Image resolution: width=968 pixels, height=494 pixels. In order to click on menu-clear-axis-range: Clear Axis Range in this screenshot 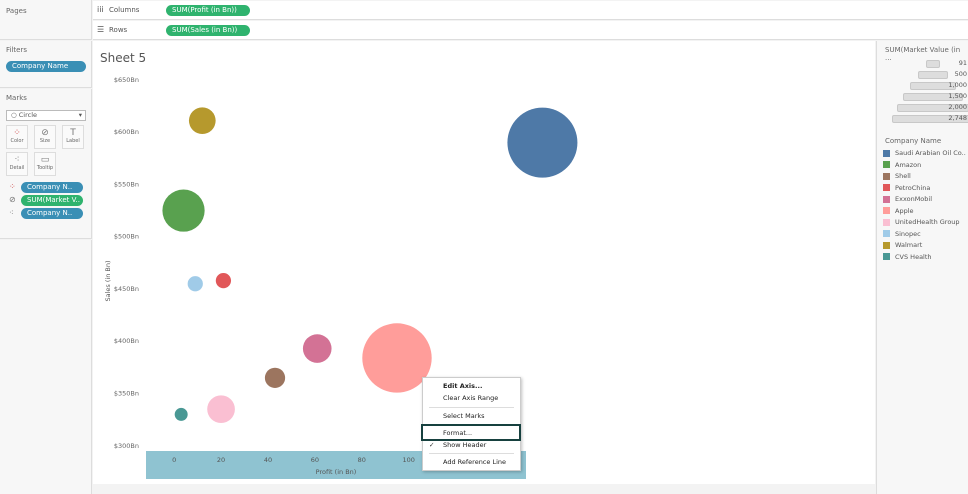, I will do `click(470, 398)`.